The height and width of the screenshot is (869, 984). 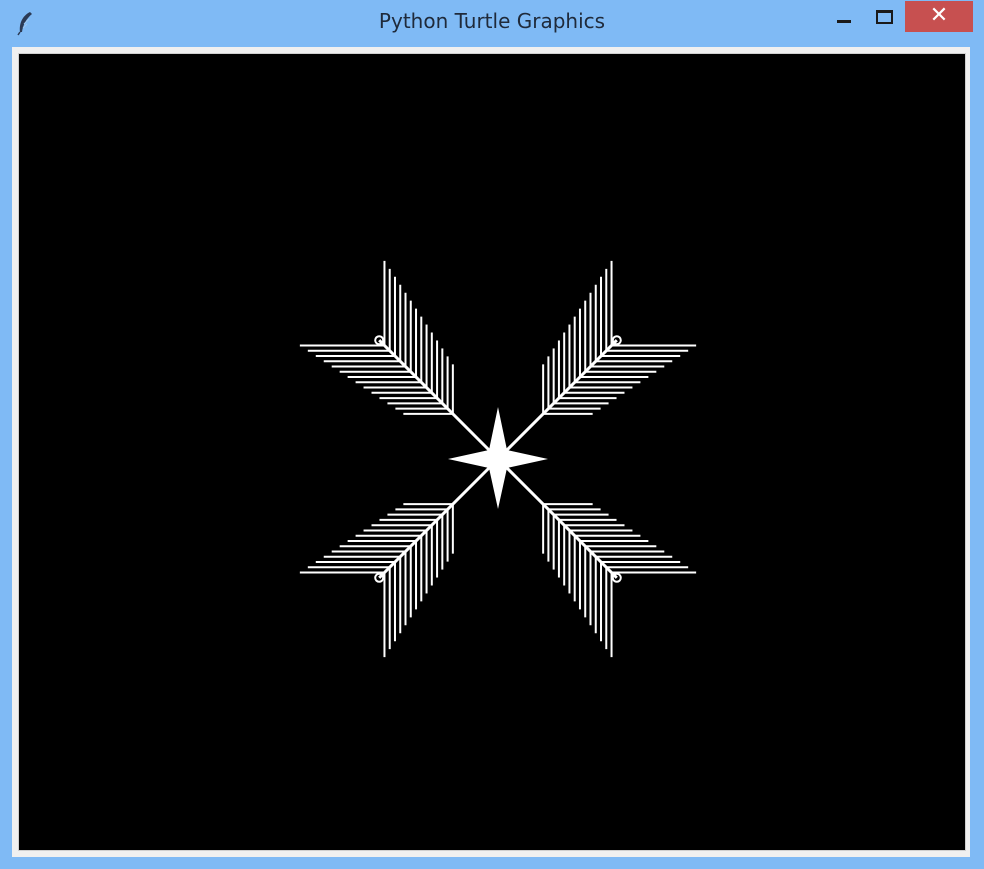 I want to click on branch-lower-left-stem, so click(x=439, y=518).